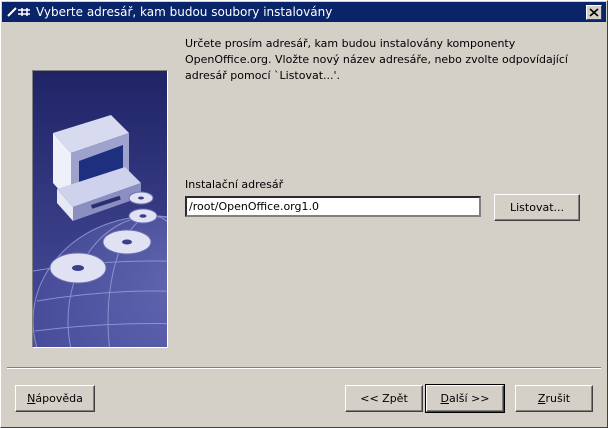 The image size is (608, 428). I want to click on next-button: Další >>, so click(465, 398).